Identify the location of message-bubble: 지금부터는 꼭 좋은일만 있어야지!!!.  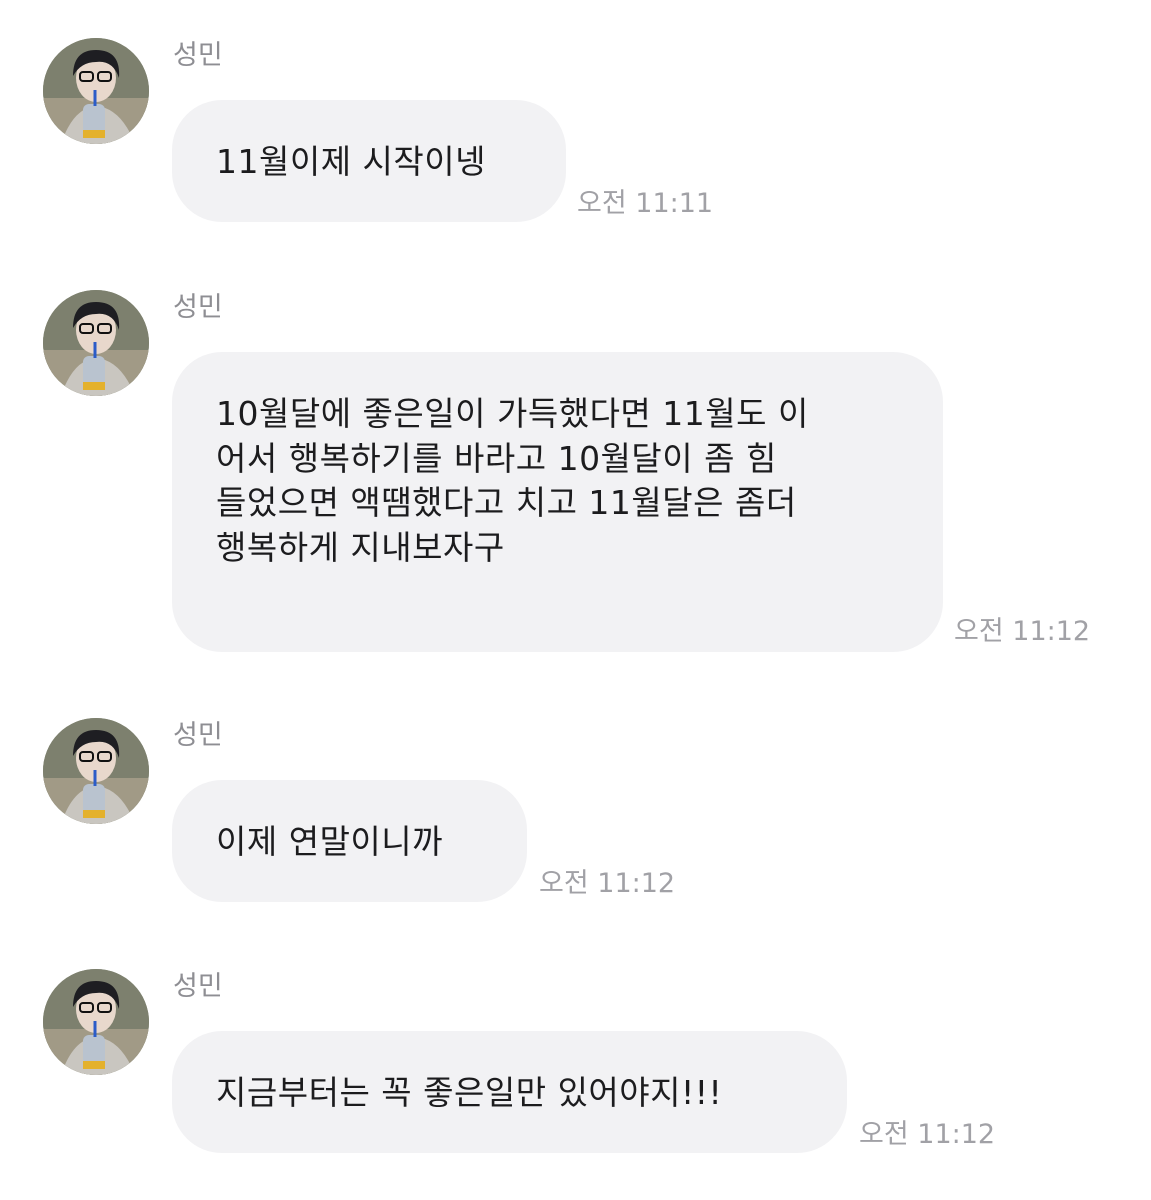
(509, 1092).